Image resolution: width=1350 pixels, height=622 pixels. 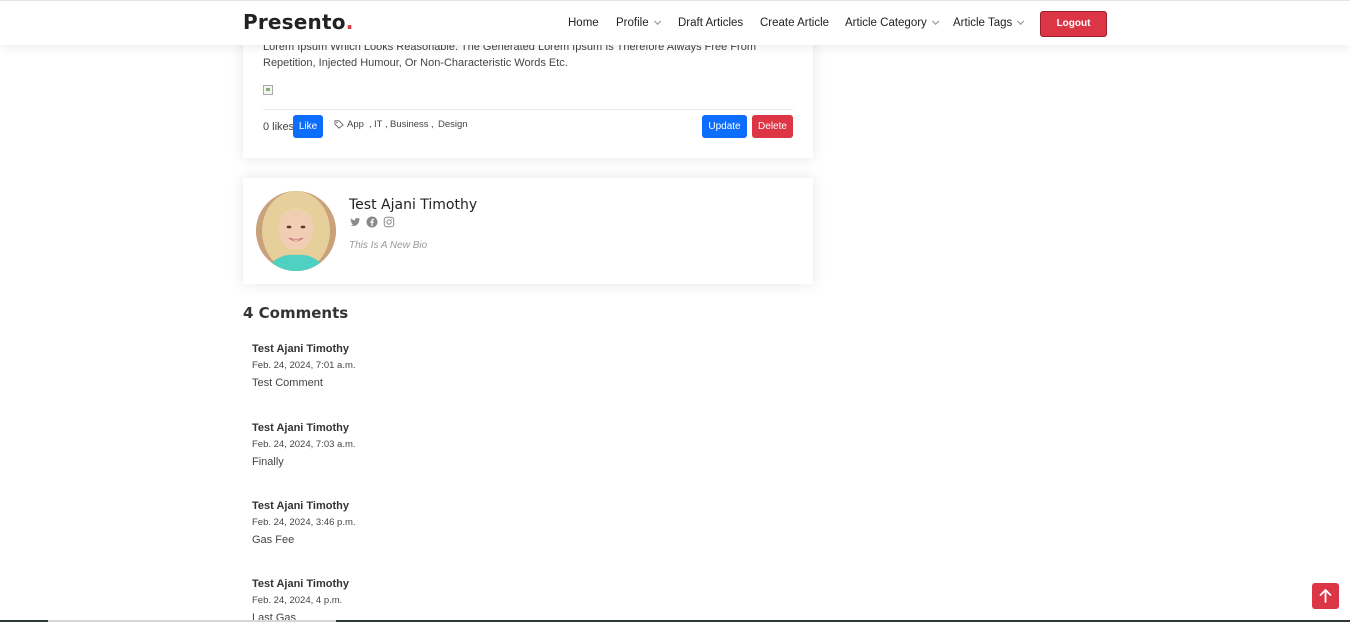 I want to click on likes-count: 0 likes, so click(x=279, y=127).